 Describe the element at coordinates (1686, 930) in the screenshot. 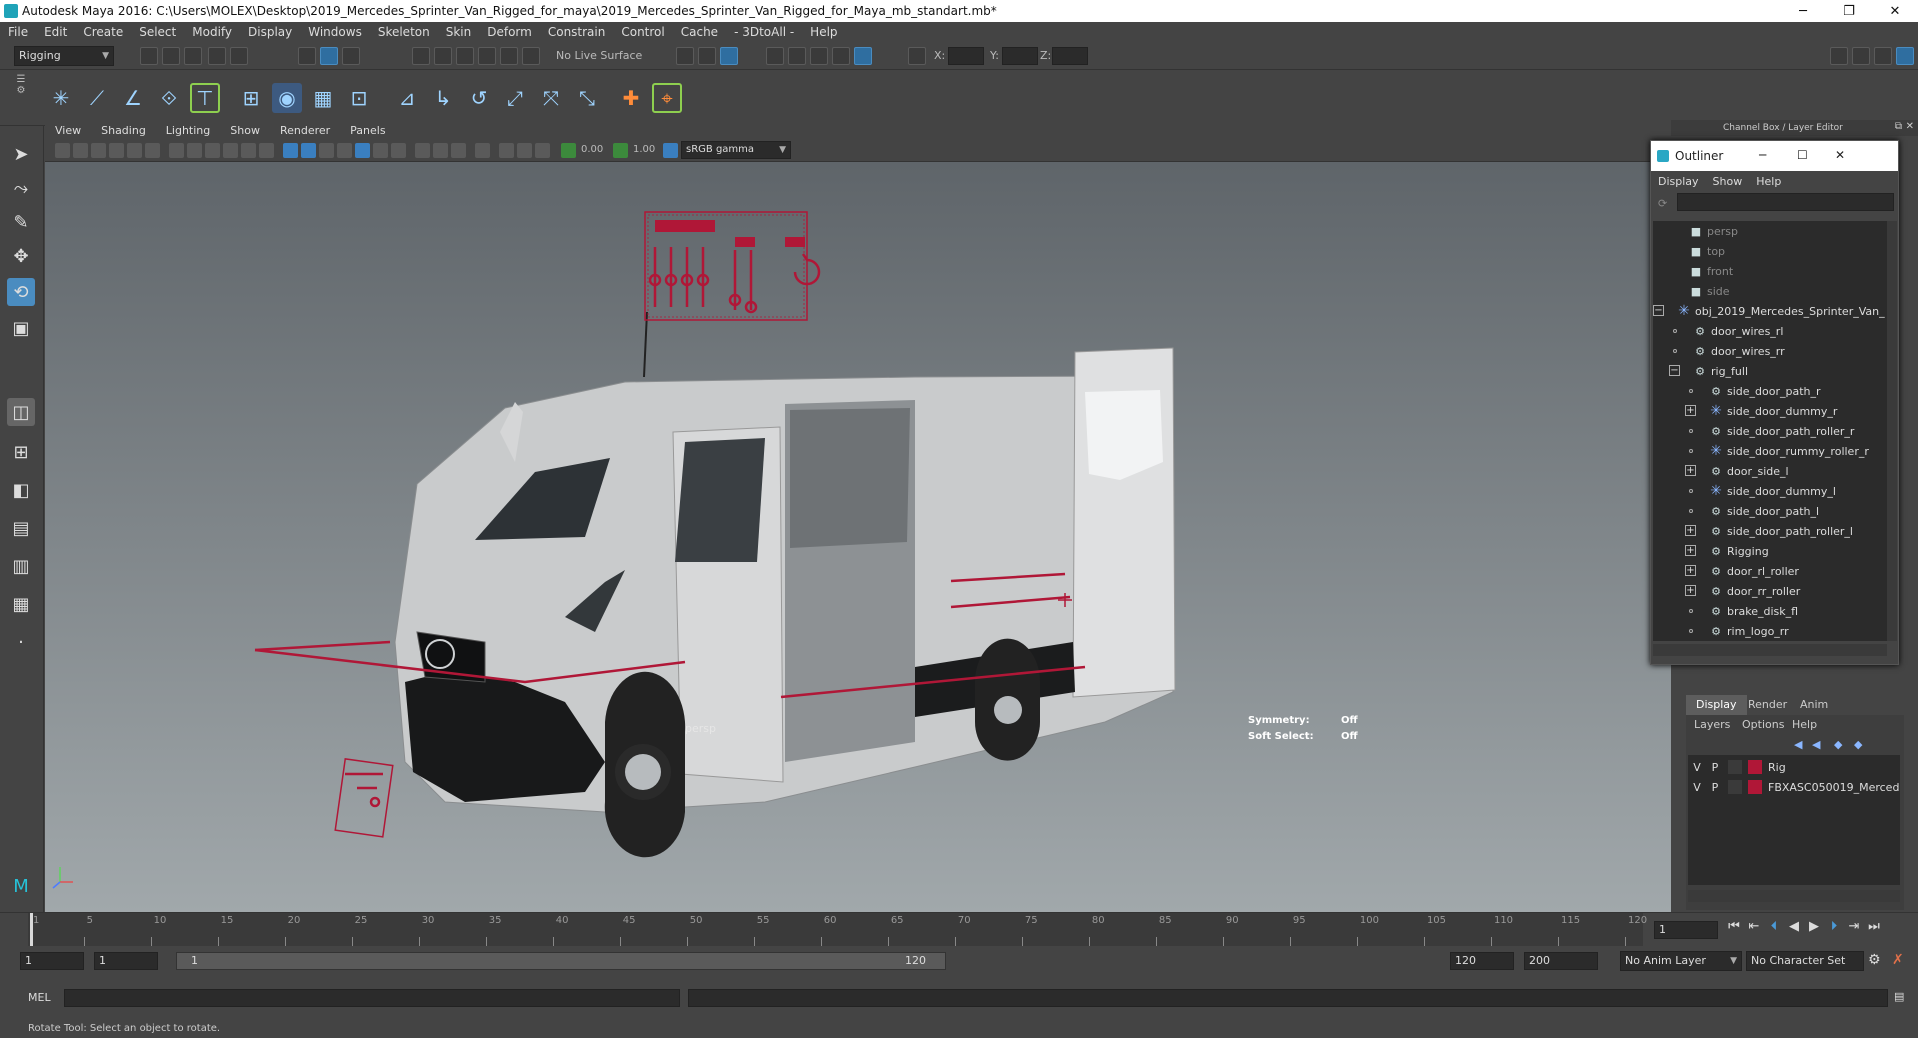

I see `current-frame-field: 1` at that location.